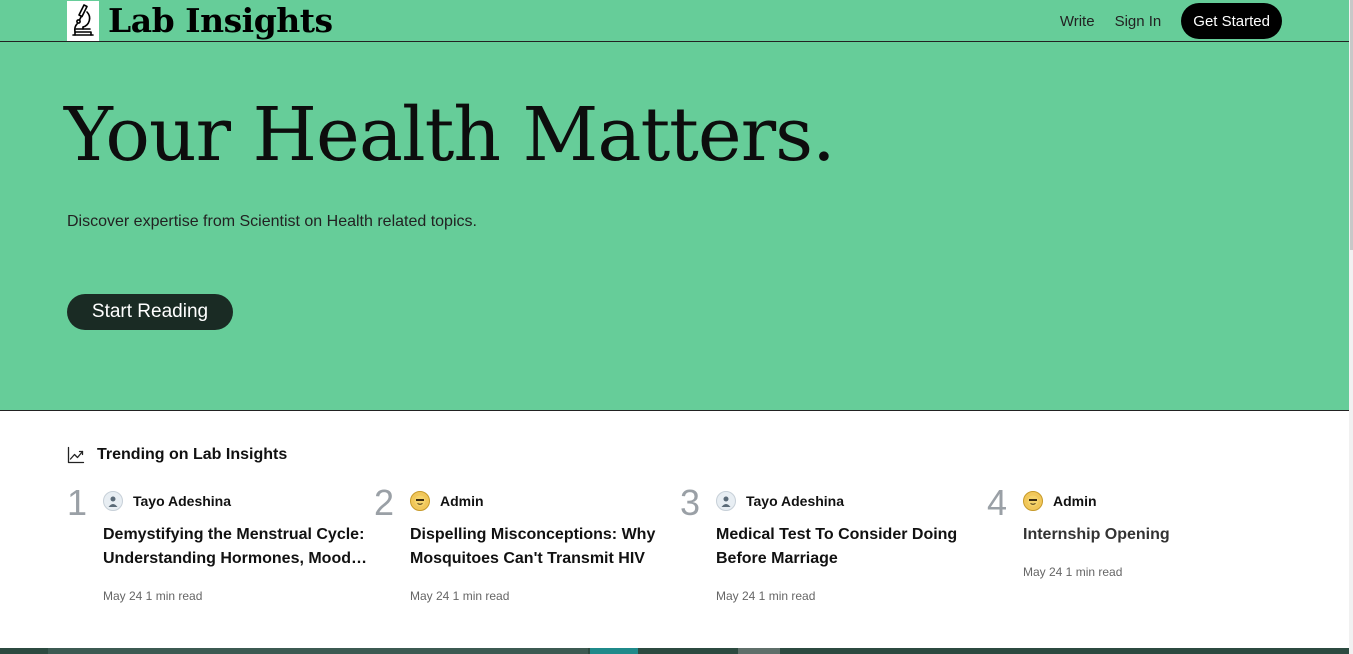  I want to click on trending-rank: 2, so click(384, 502).